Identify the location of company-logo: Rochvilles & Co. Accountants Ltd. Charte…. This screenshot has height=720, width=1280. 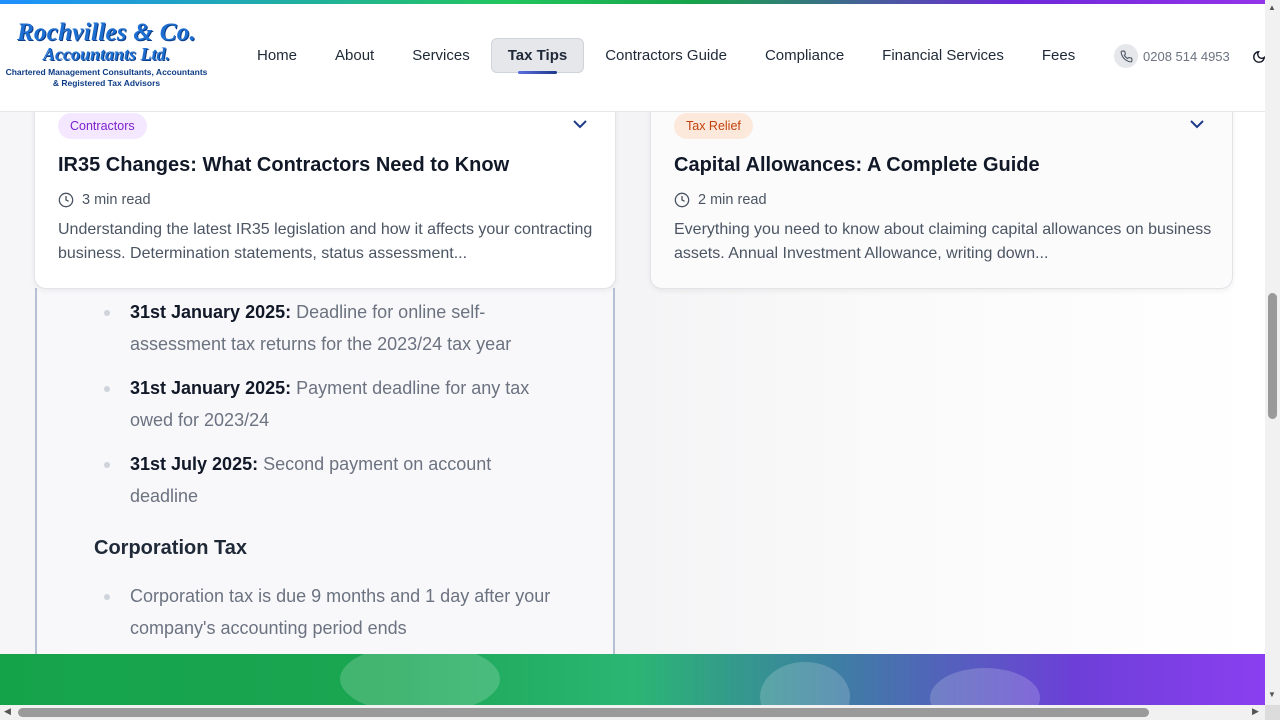
(106, 59).